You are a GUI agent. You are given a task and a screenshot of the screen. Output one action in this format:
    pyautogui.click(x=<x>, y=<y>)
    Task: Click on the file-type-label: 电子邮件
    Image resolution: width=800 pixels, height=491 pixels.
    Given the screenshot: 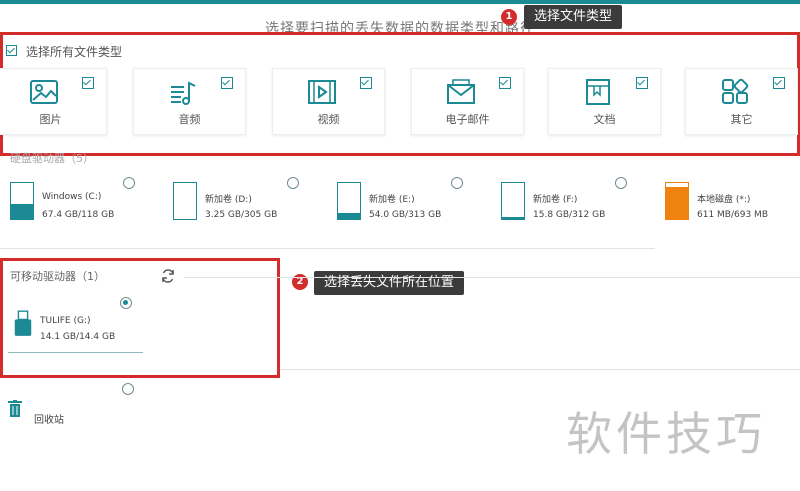 What is the action you would take?
    pyautogui.click(x=467, y=119)
    